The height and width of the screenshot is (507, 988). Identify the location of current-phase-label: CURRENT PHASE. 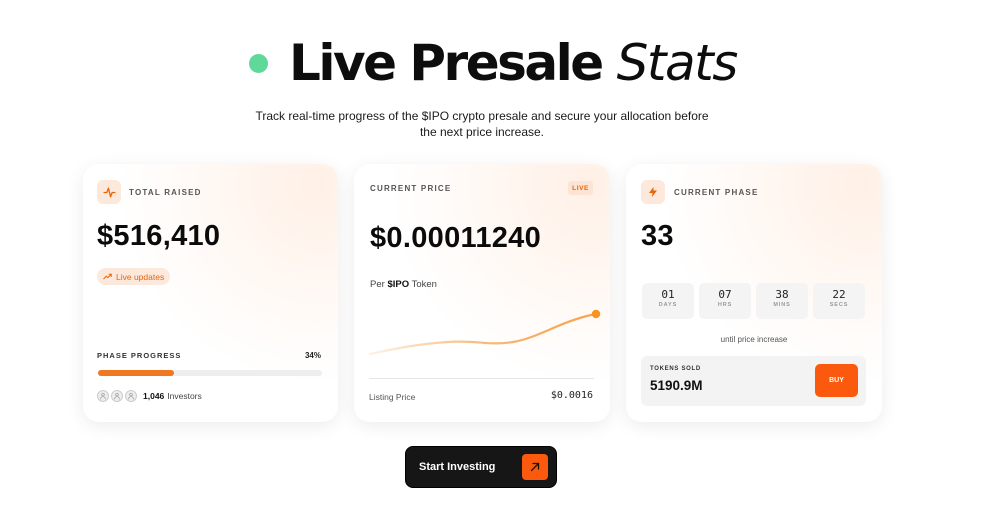
(716, 192).